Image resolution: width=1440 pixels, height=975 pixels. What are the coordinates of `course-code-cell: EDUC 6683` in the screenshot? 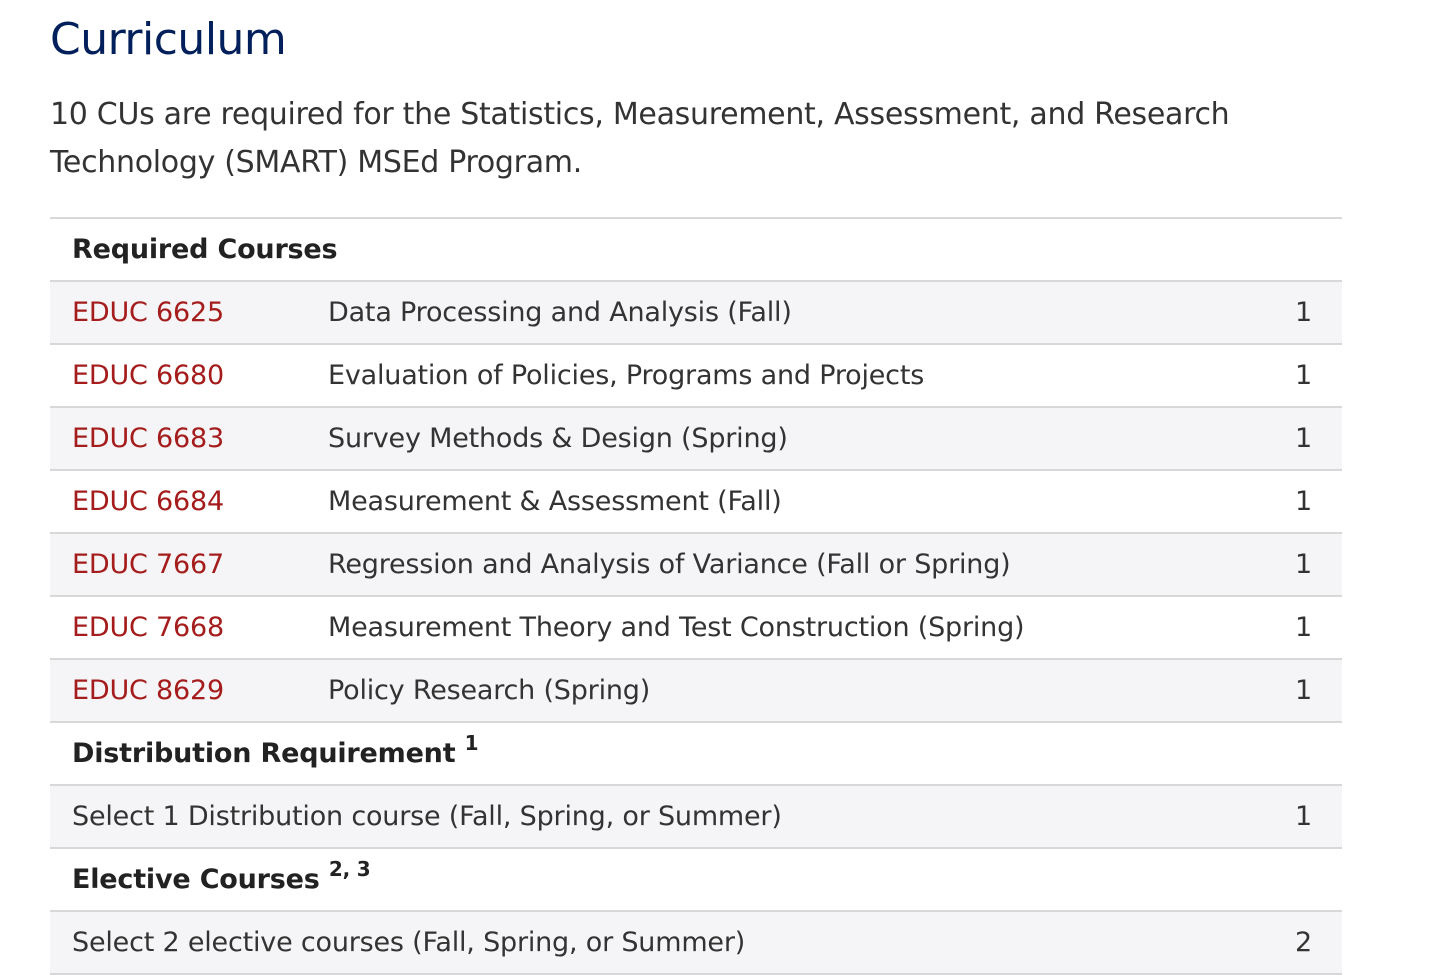 It's located at (178, 439).